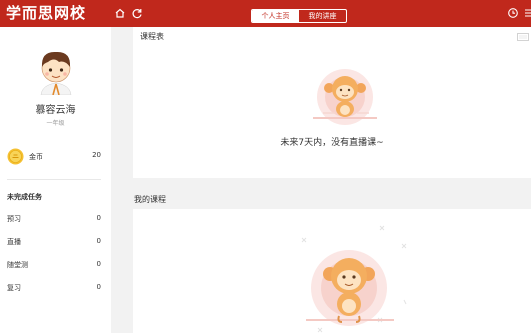 The image size is (531, 333). What do you see at coordinates (275, 16) in the screenshot?
I see `tab-home: 个人主页` at bounding box center [275, 16].